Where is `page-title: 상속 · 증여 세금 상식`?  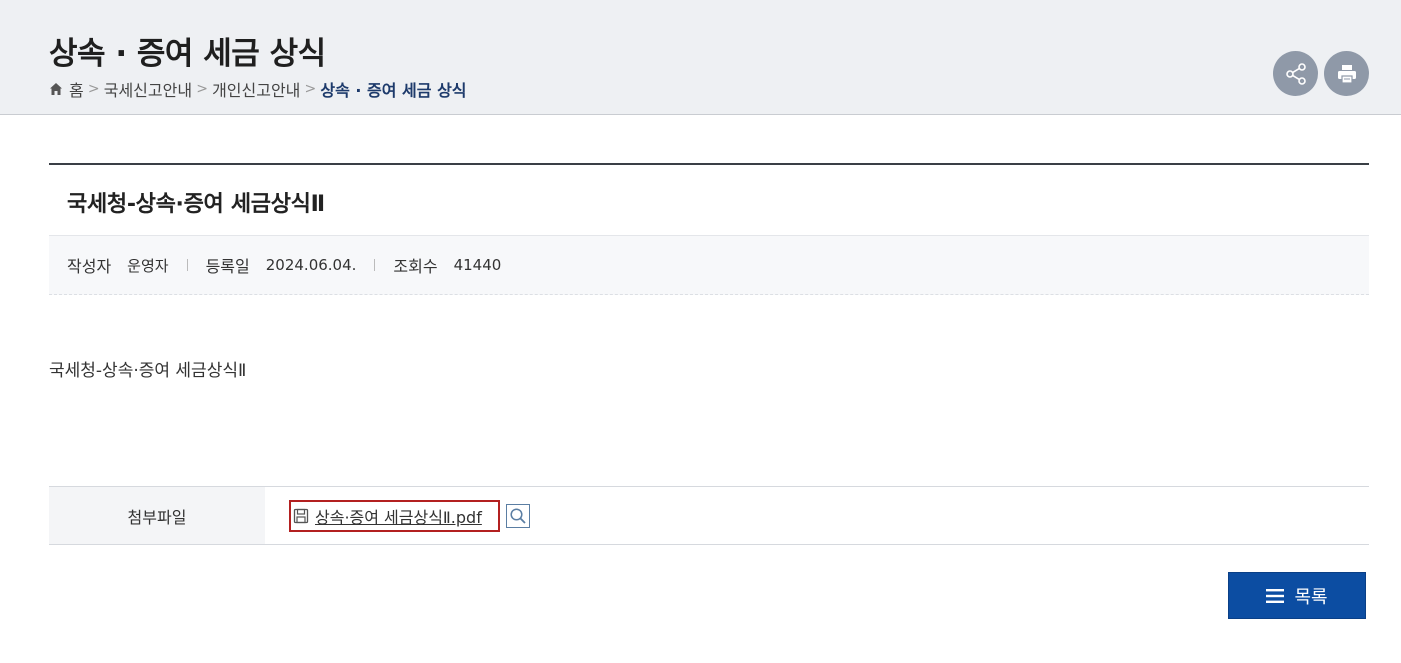
page-title: 상속 · 증여 세금 상식 is located at coordinates (187, 54).